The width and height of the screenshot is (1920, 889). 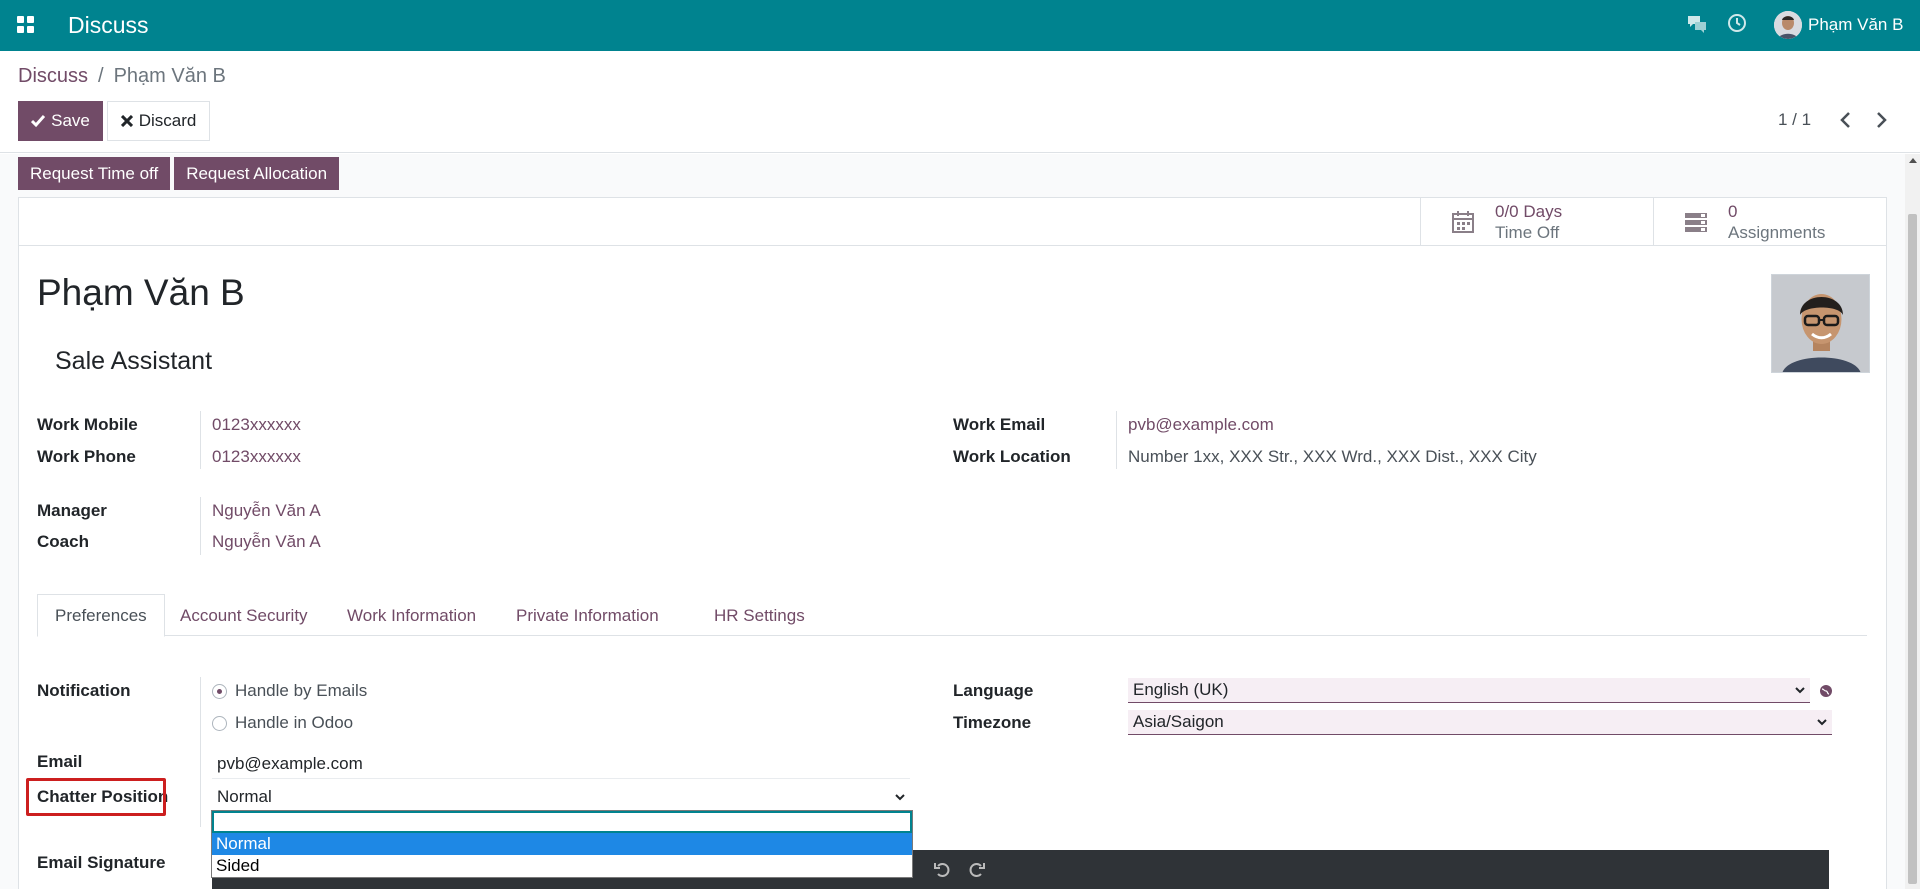 I want to click on chatter-position-dropdown: Normal Sided, so click(x=562, y=844).